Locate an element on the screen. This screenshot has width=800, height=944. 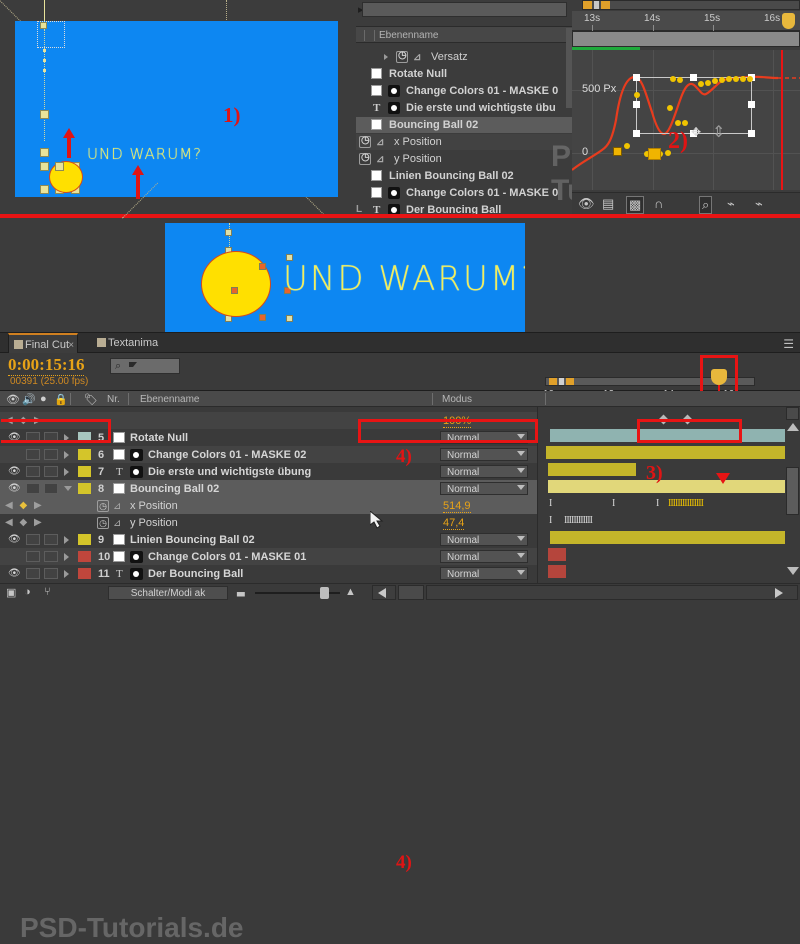
layer-name: Linien Bouncing Ball 02 is located at coordinates (192, 540).